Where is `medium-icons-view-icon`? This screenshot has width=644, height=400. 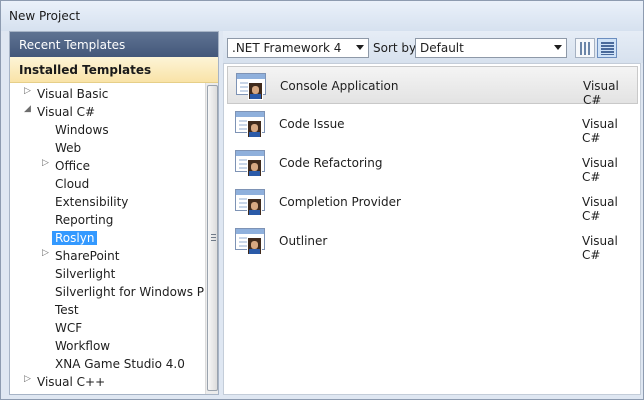 medium-icons-view-icon is located at coordinates (585, 48).